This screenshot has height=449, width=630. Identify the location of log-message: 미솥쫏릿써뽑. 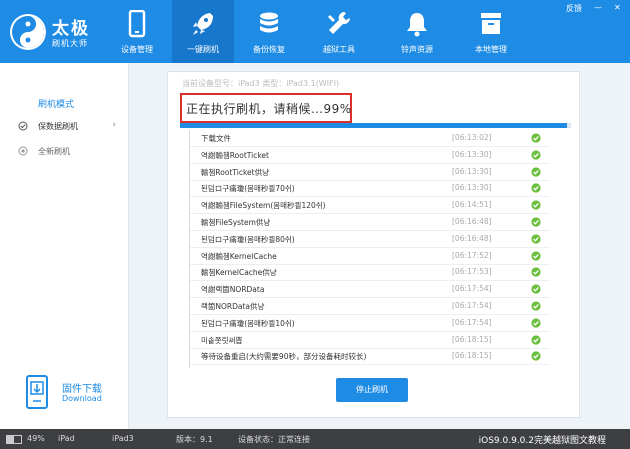
(222, 340).